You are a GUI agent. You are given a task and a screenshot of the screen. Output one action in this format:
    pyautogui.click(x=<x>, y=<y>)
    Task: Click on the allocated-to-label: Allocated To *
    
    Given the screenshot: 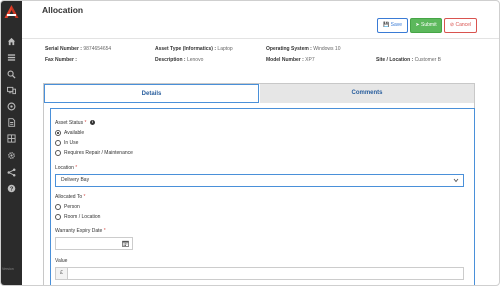 What is the action you would take?
    pyautogui.click(x=70, y=197)
    